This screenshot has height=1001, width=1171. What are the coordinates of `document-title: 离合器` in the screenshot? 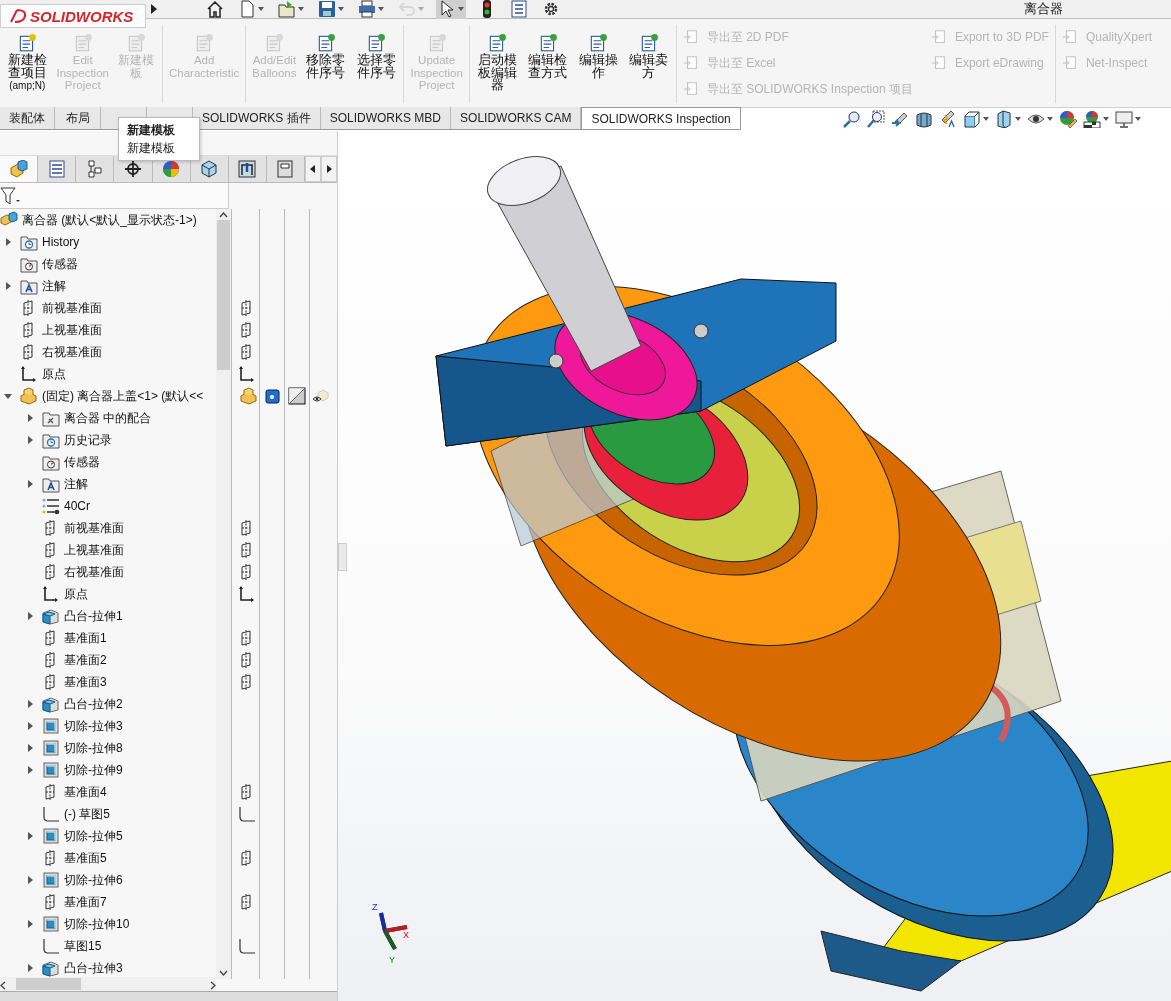 It's located at (1043, 9).